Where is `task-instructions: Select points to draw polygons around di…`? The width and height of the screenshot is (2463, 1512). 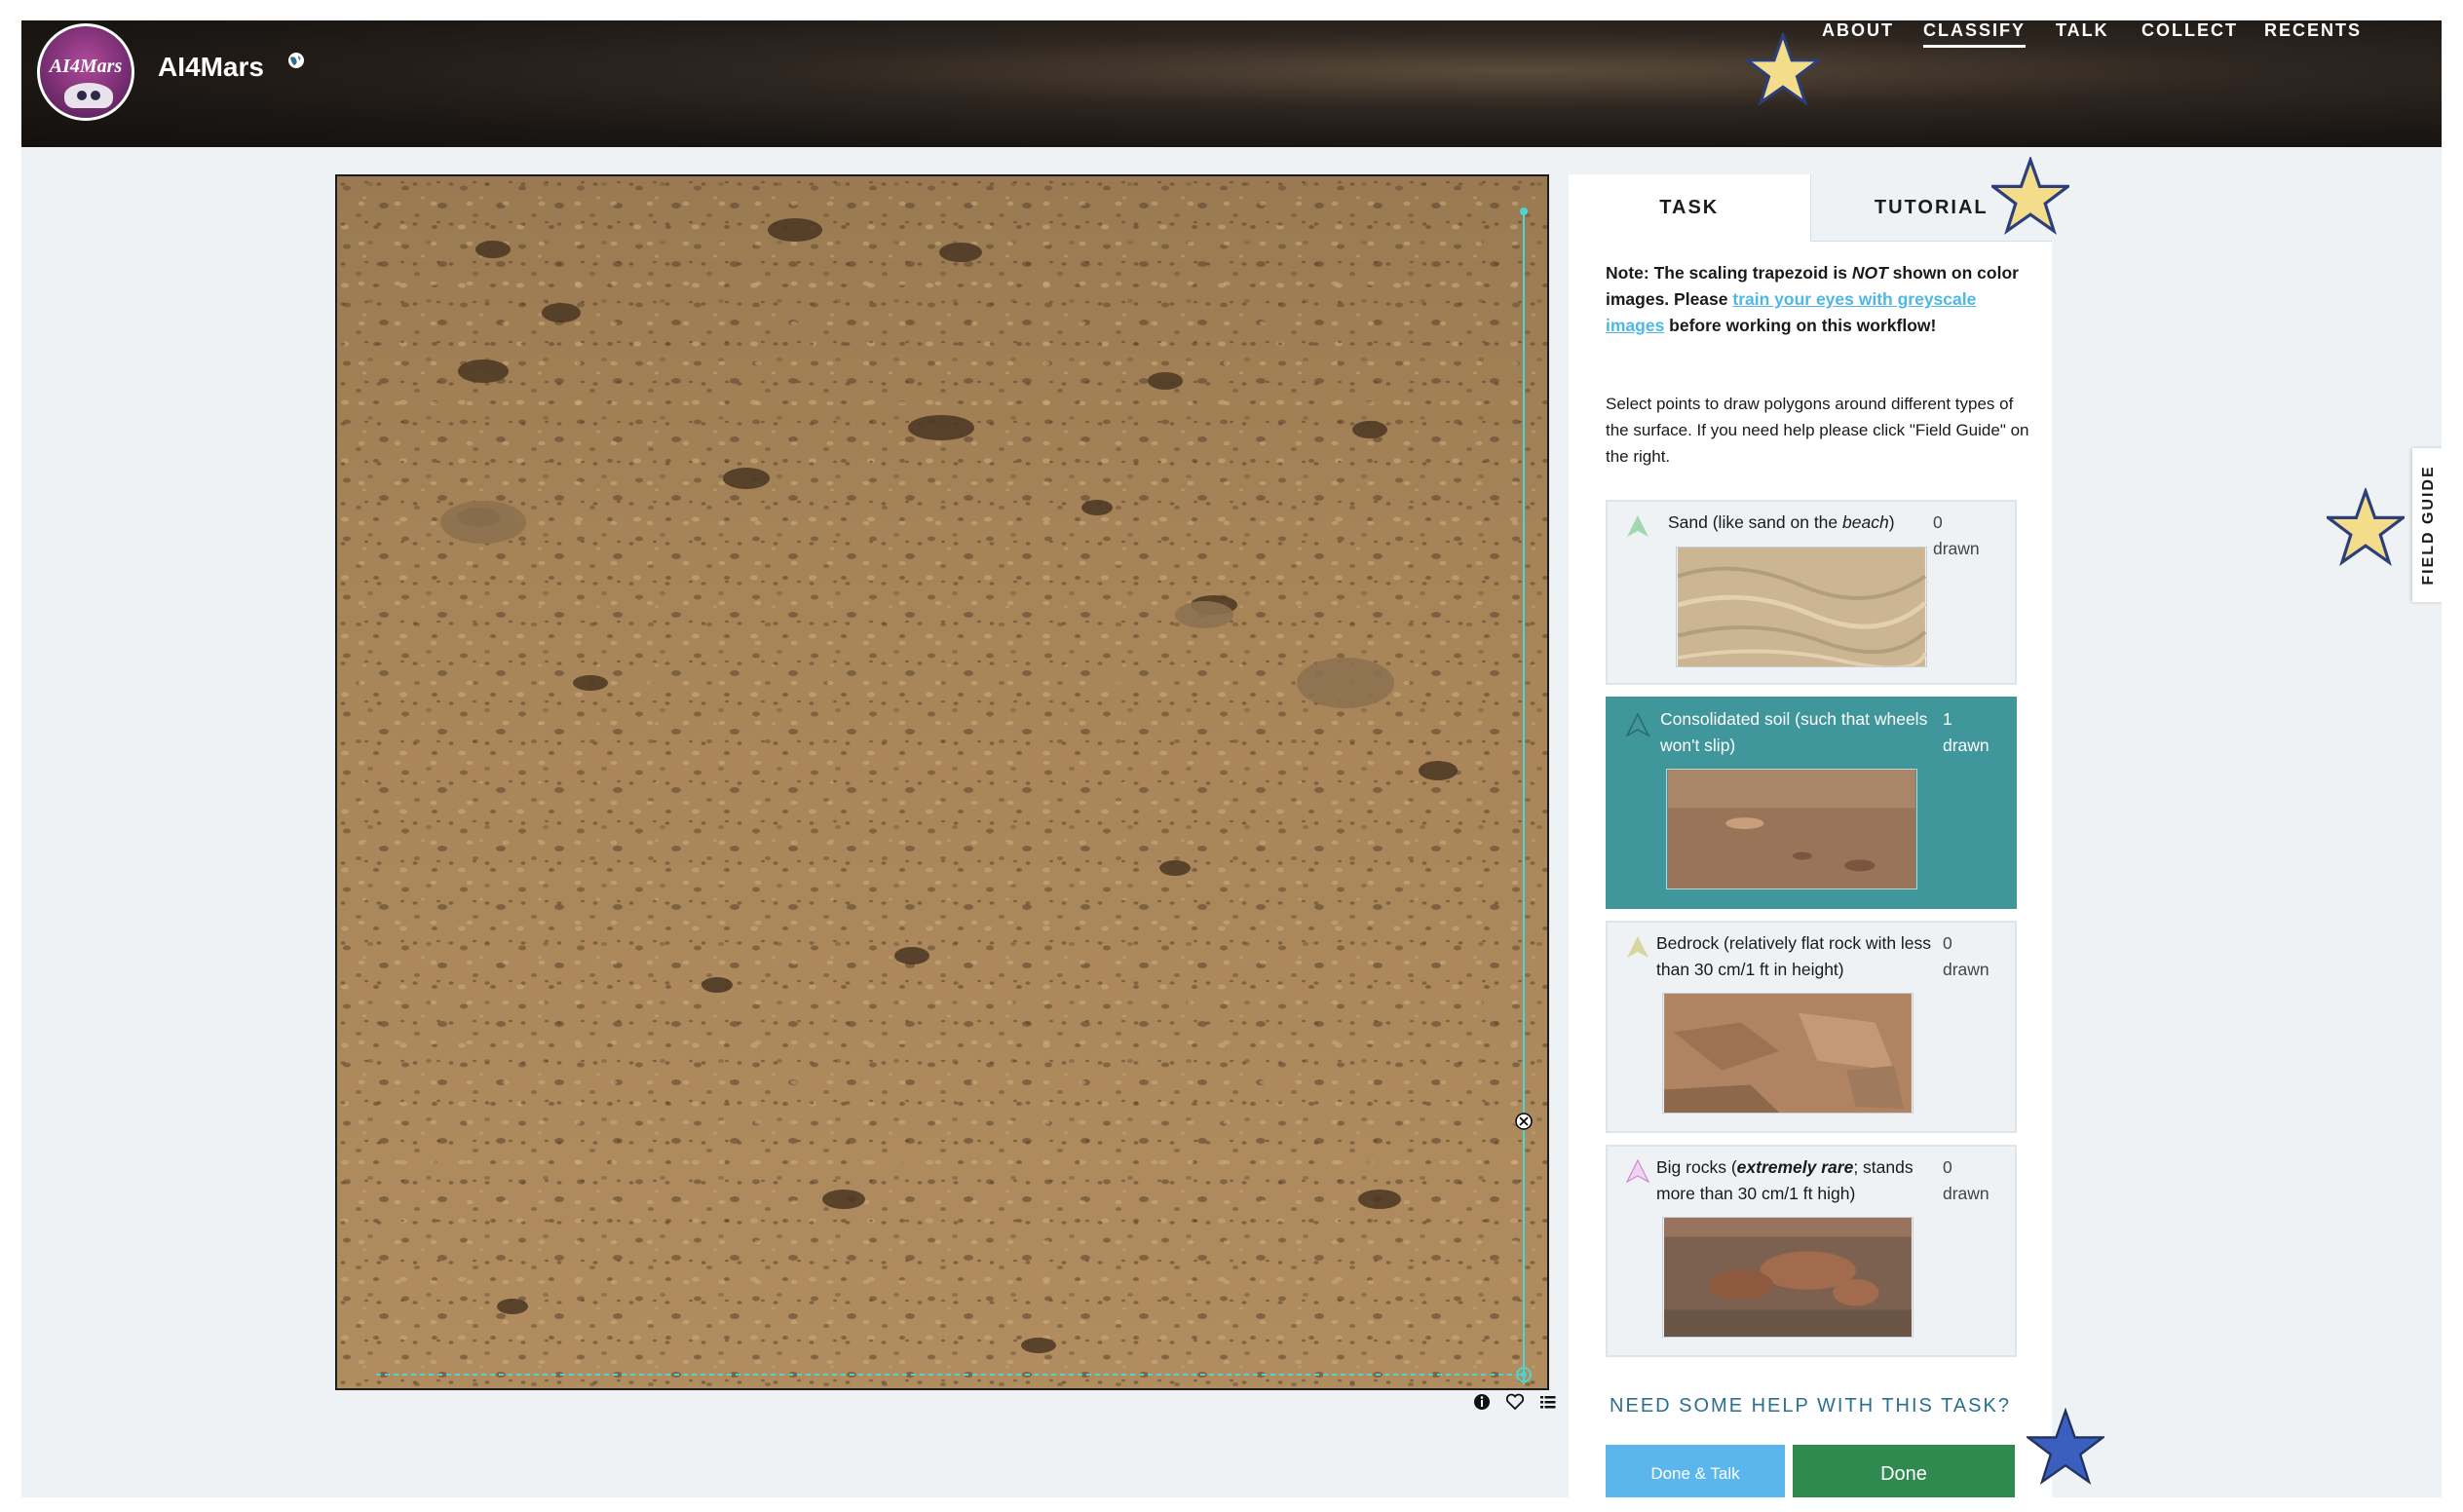
task-instructions: Select points to draw polygons around di… is located at coordinates (1817, 430).